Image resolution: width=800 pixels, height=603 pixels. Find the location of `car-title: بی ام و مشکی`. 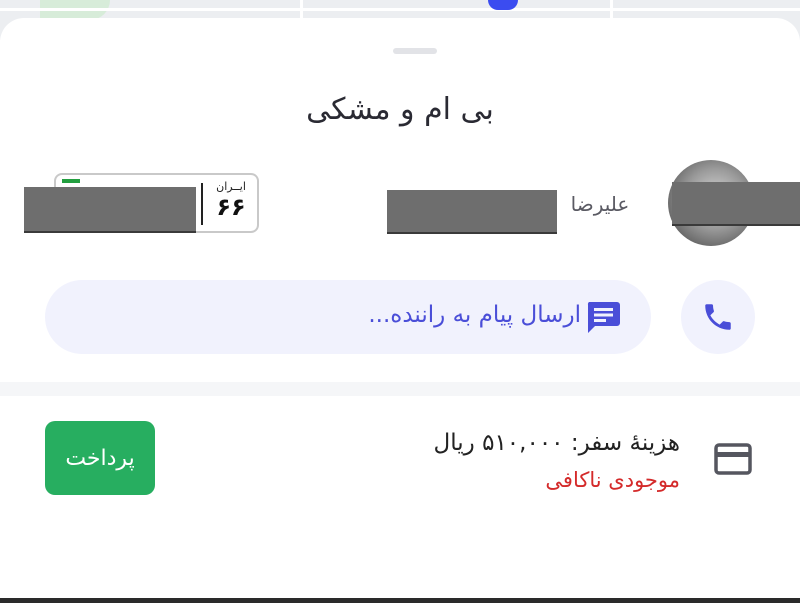

car-title: بی ام و مشکی is located at coordinates (400, 109).